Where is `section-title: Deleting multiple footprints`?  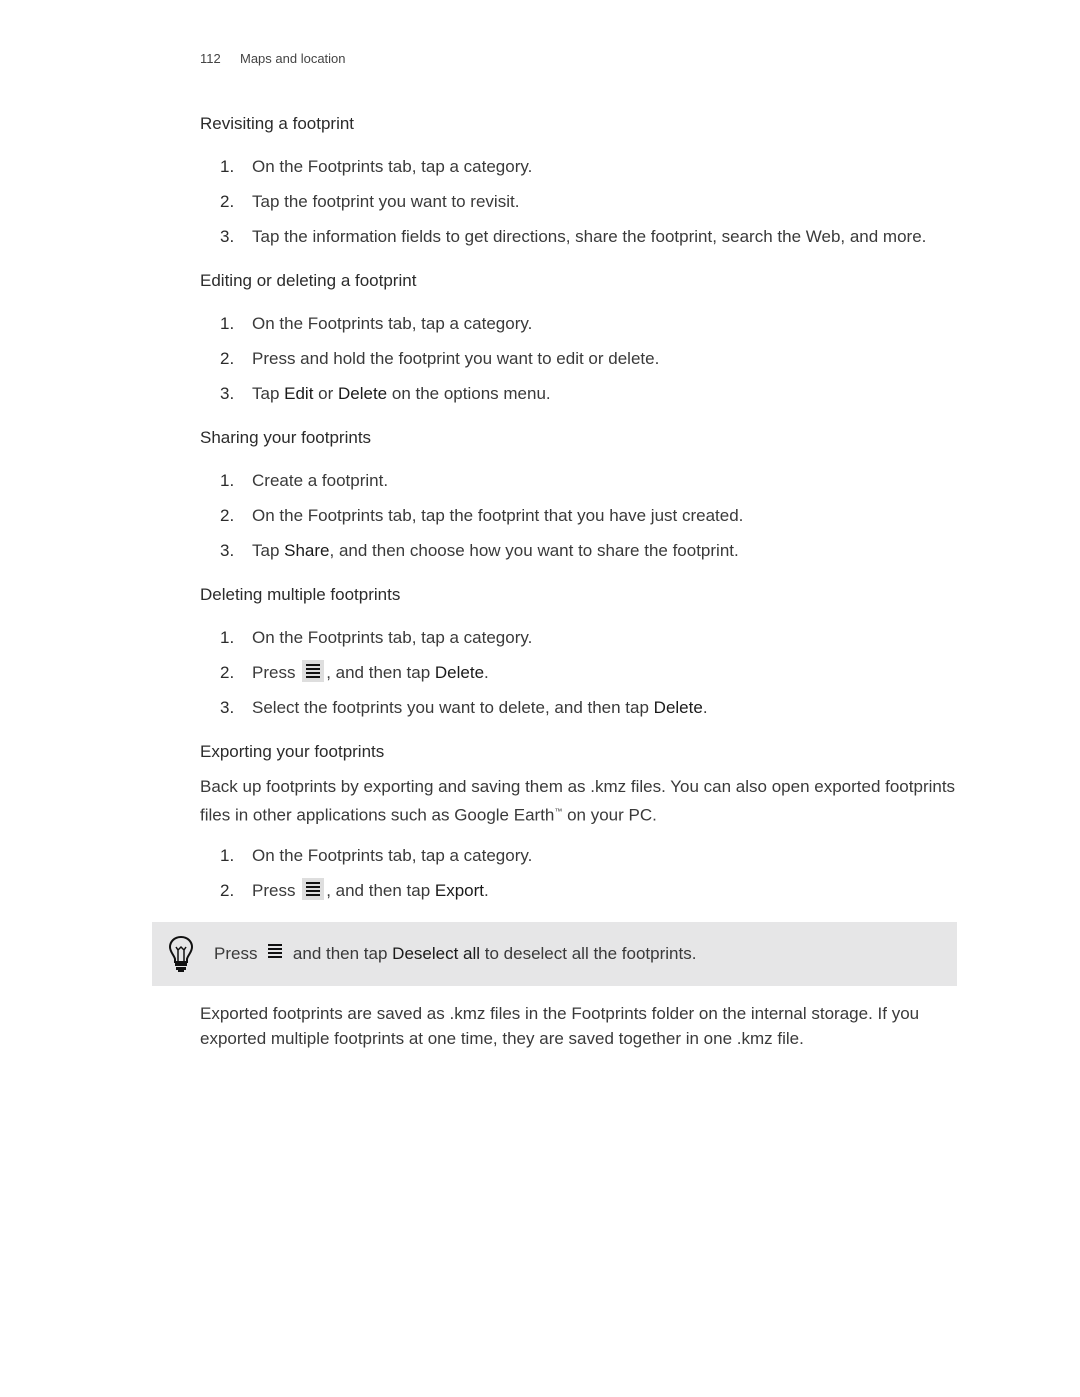 section-title: Deleting multiple footprints is located at coordinates (300, 594).